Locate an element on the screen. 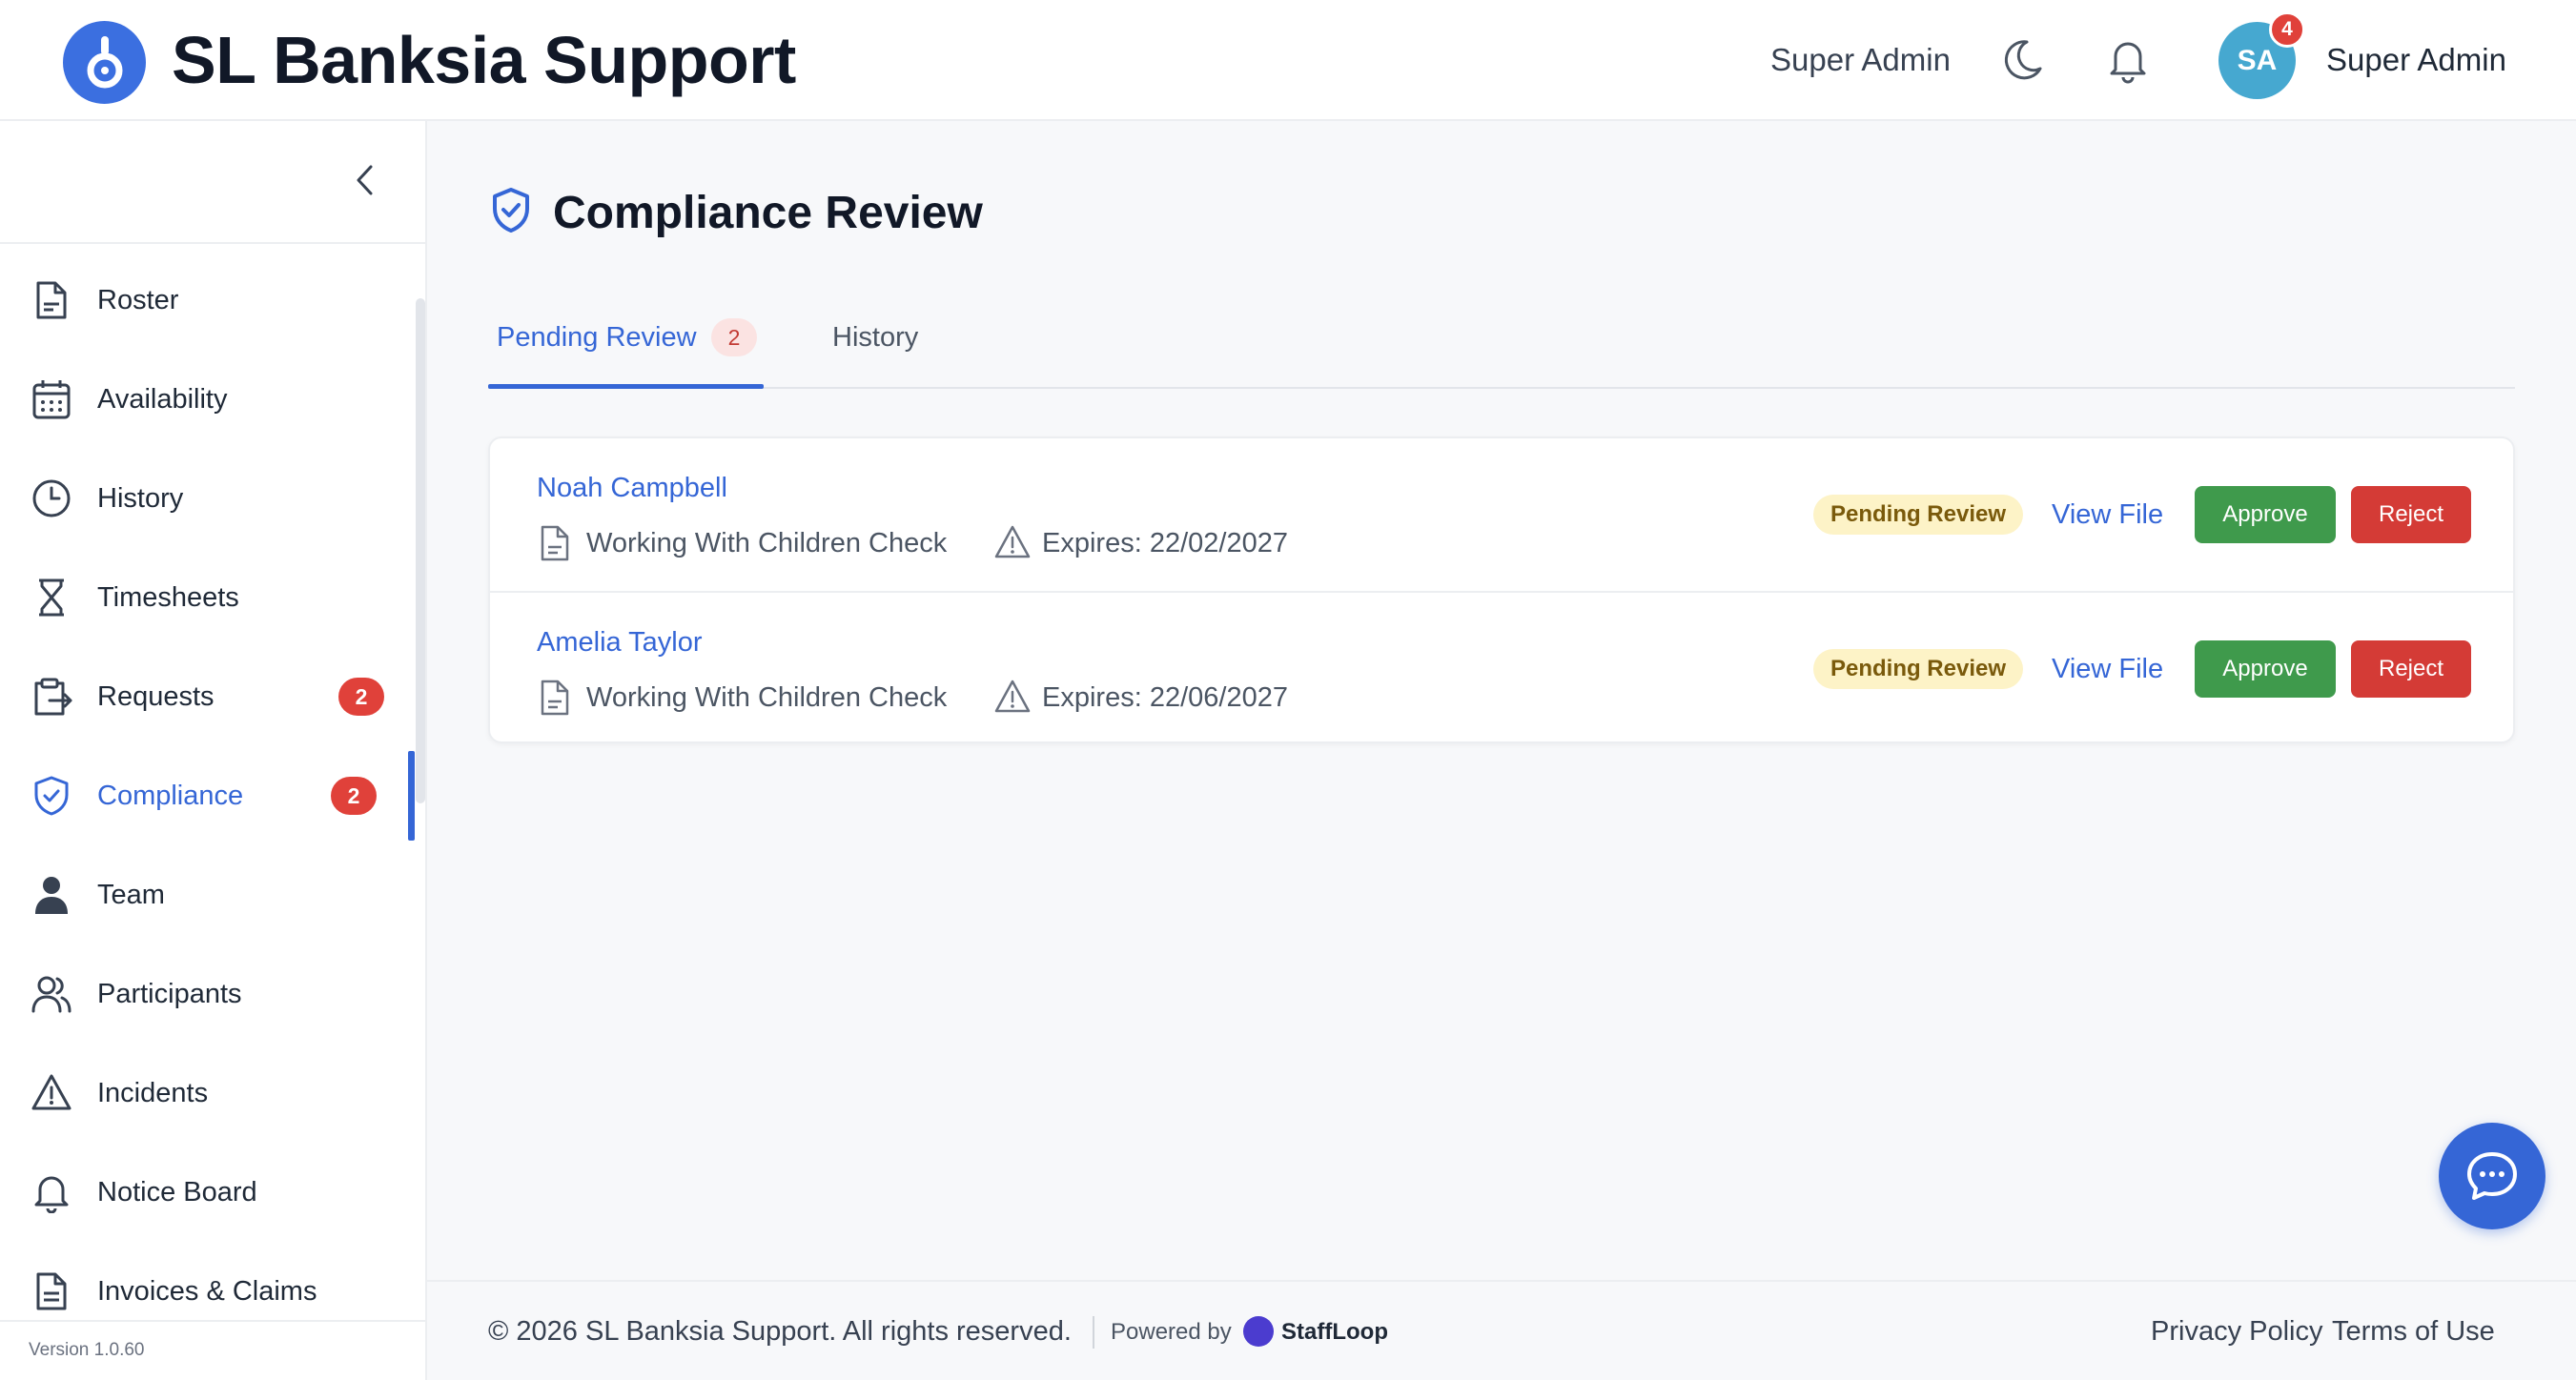 The height and width of the screenshot is (1380, 2576). sidebar-item-timesheets: Timesheets is located at coordinates (213, 597).